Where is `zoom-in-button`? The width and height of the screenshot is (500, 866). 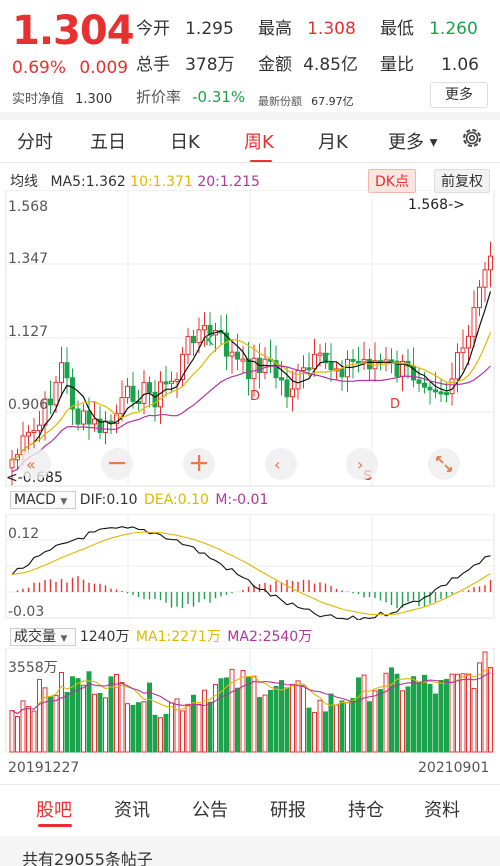
zoom-in-button is located at coordinates (199, 464).